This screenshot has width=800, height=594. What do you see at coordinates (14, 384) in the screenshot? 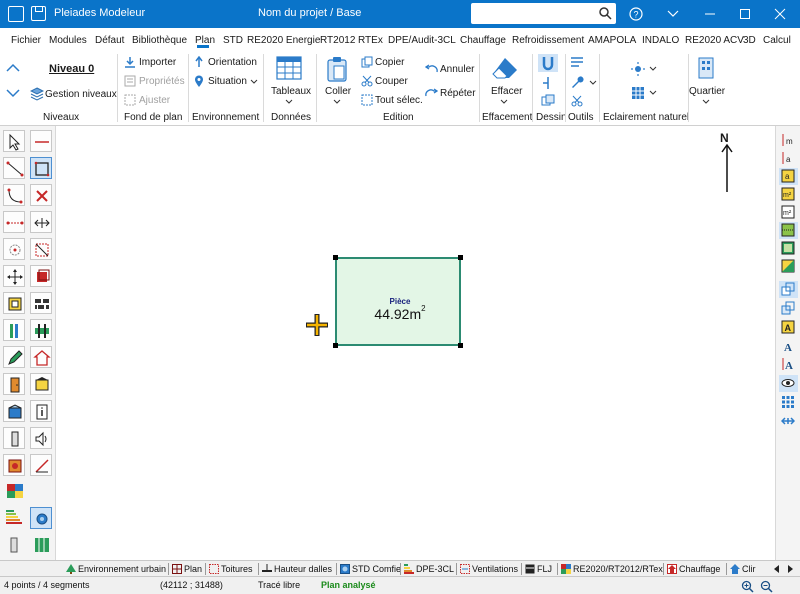
I see `door-tool` at bounding box center [14, 384].